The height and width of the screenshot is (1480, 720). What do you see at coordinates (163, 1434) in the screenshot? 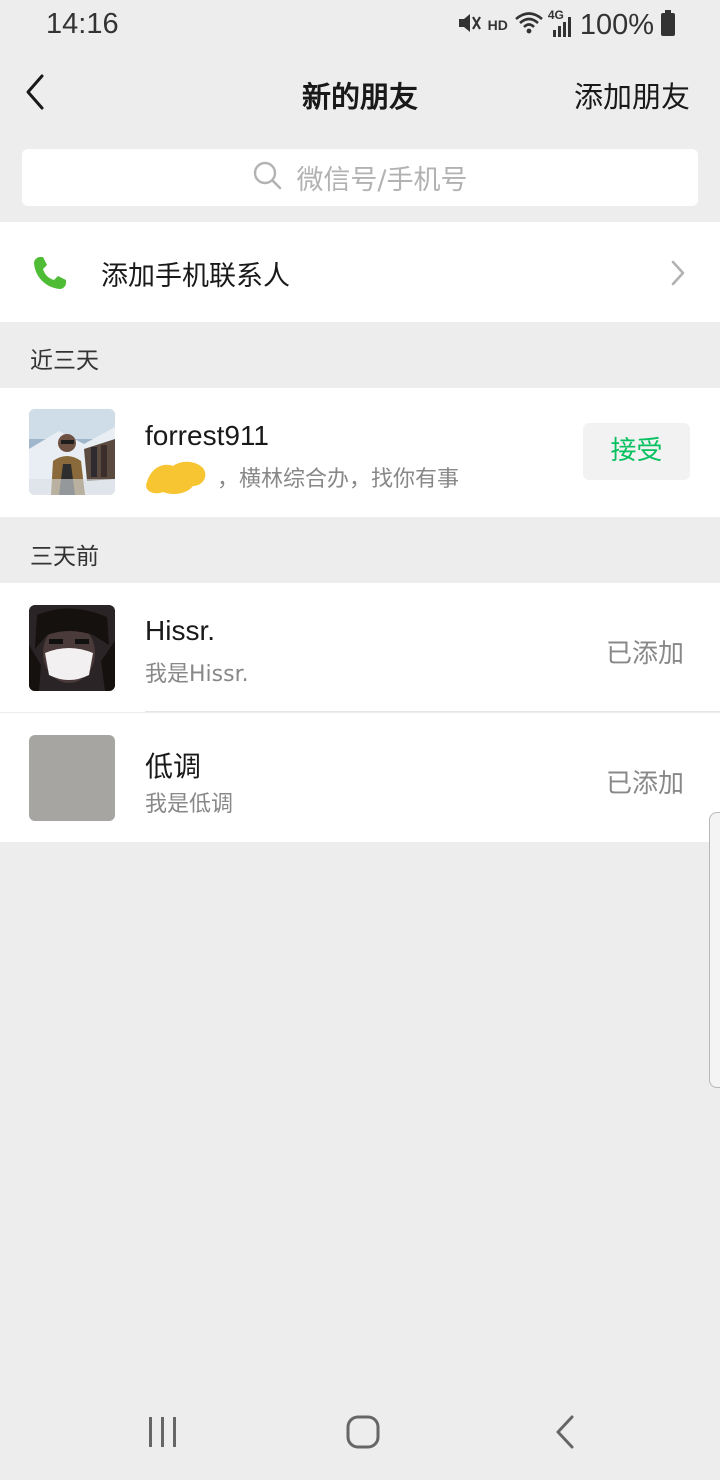
I see `recent-apps-button` at bounding box center [163, 1434].